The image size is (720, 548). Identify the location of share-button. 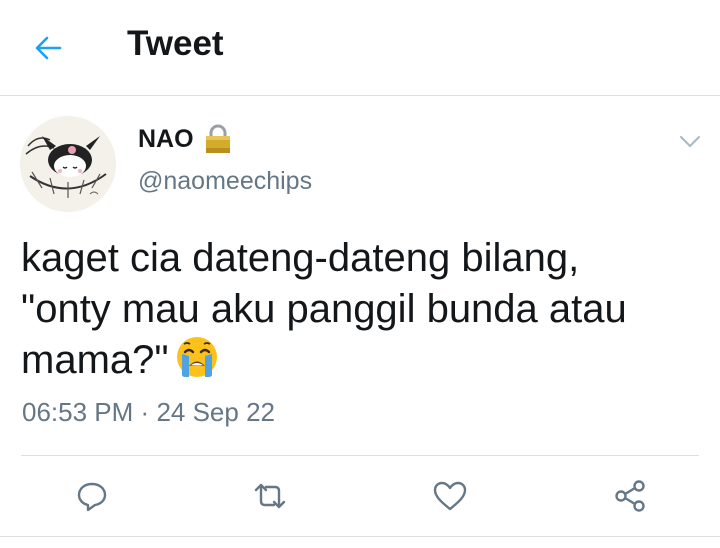
(630, 496).